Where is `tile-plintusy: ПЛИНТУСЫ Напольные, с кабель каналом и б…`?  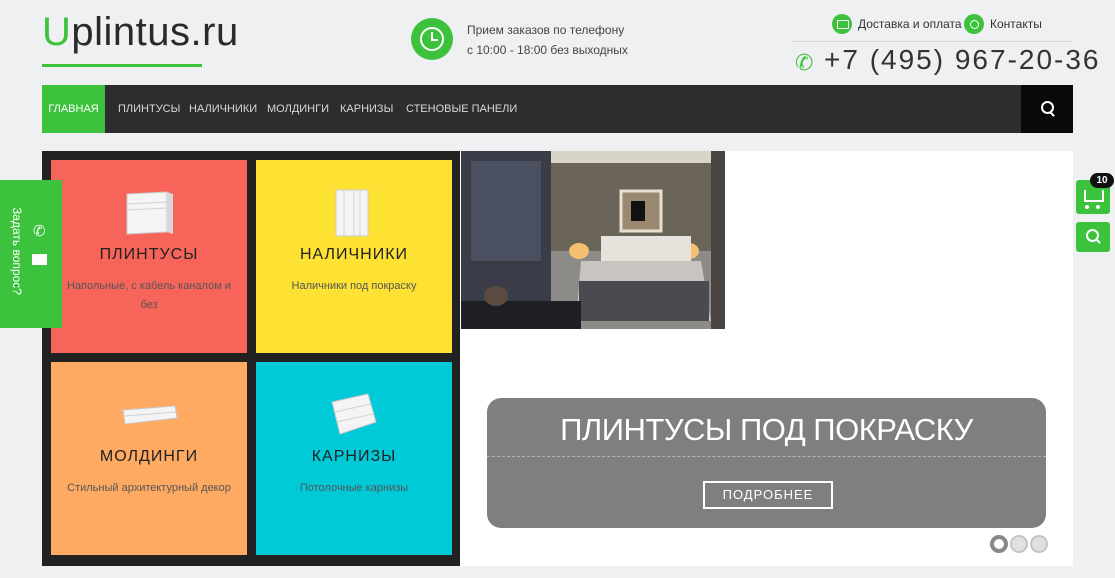
tile-plintusy: ПЛИНТУСЫ Напольные, с кабель каналом и б… is located at coordinates (149, 256).